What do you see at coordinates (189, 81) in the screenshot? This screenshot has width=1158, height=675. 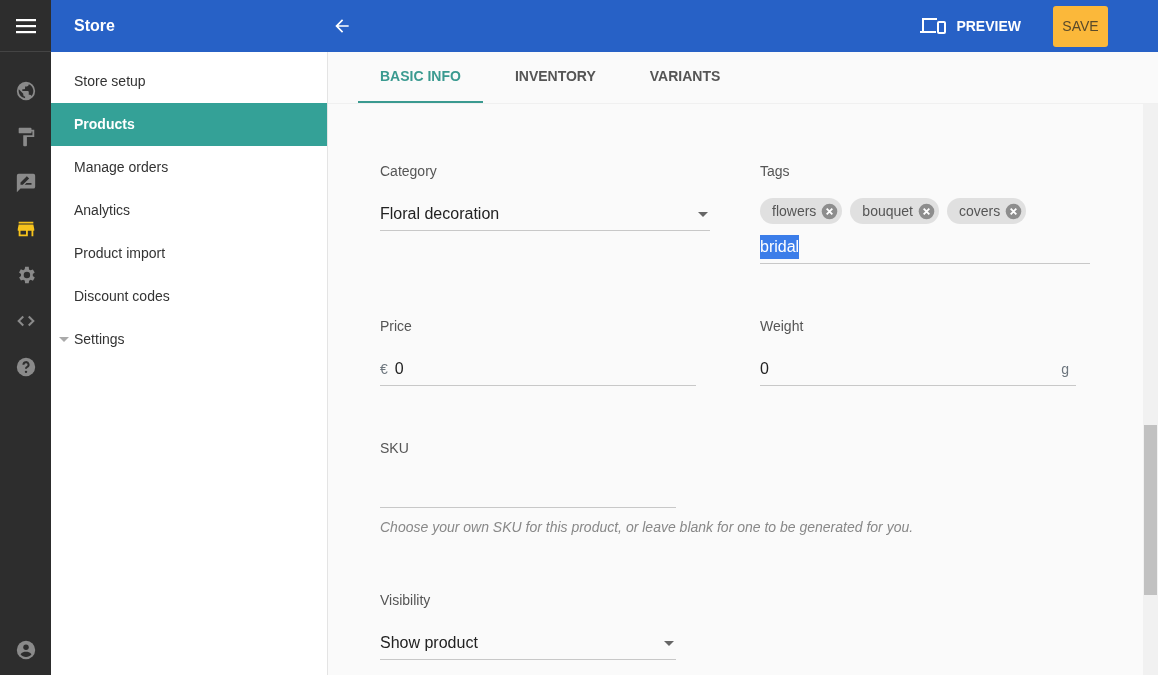 I see `sidebar-item: Store setup` at bounding box center [189, 81].